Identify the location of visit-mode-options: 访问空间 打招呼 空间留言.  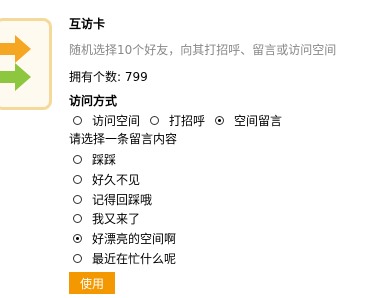
(182, 120).